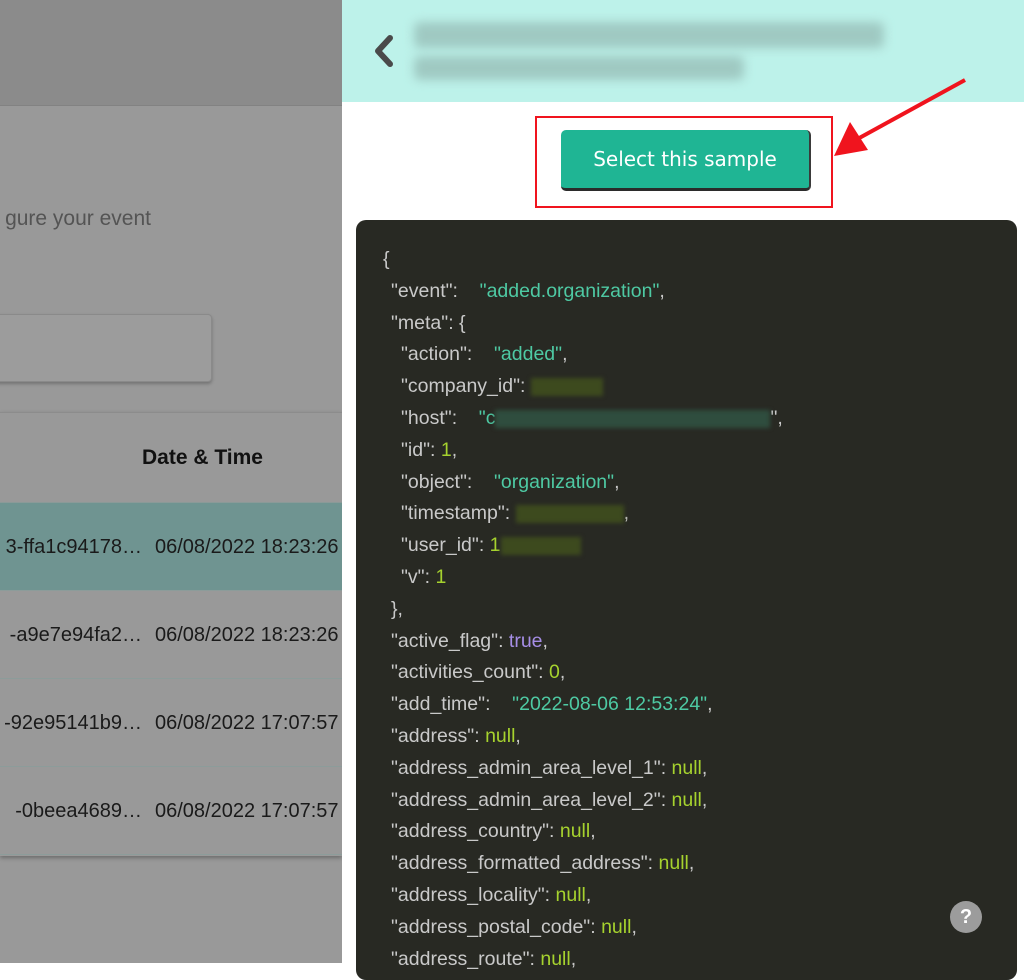  Describe the element at coordinates (626, 513) in the screenshot. I see `code-punct: ,` at that location.